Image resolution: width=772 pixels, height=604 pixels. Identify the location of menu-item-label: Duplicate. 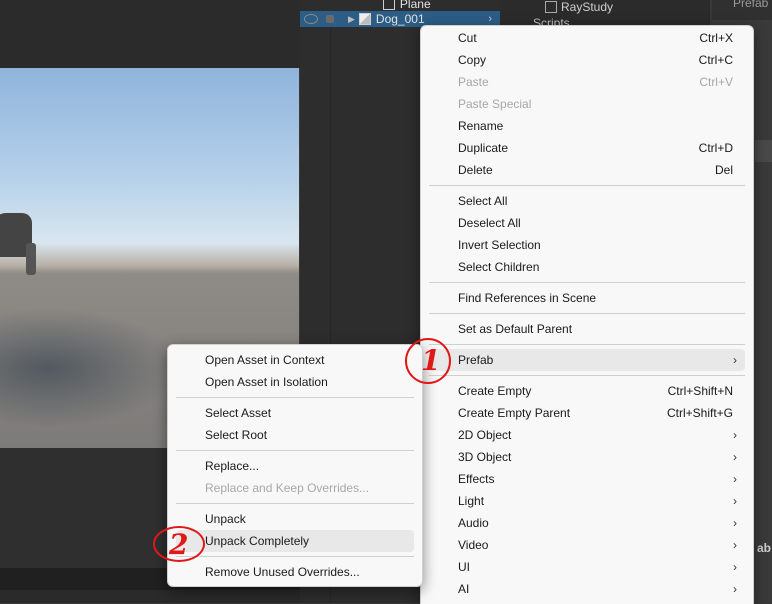
(483, 148).